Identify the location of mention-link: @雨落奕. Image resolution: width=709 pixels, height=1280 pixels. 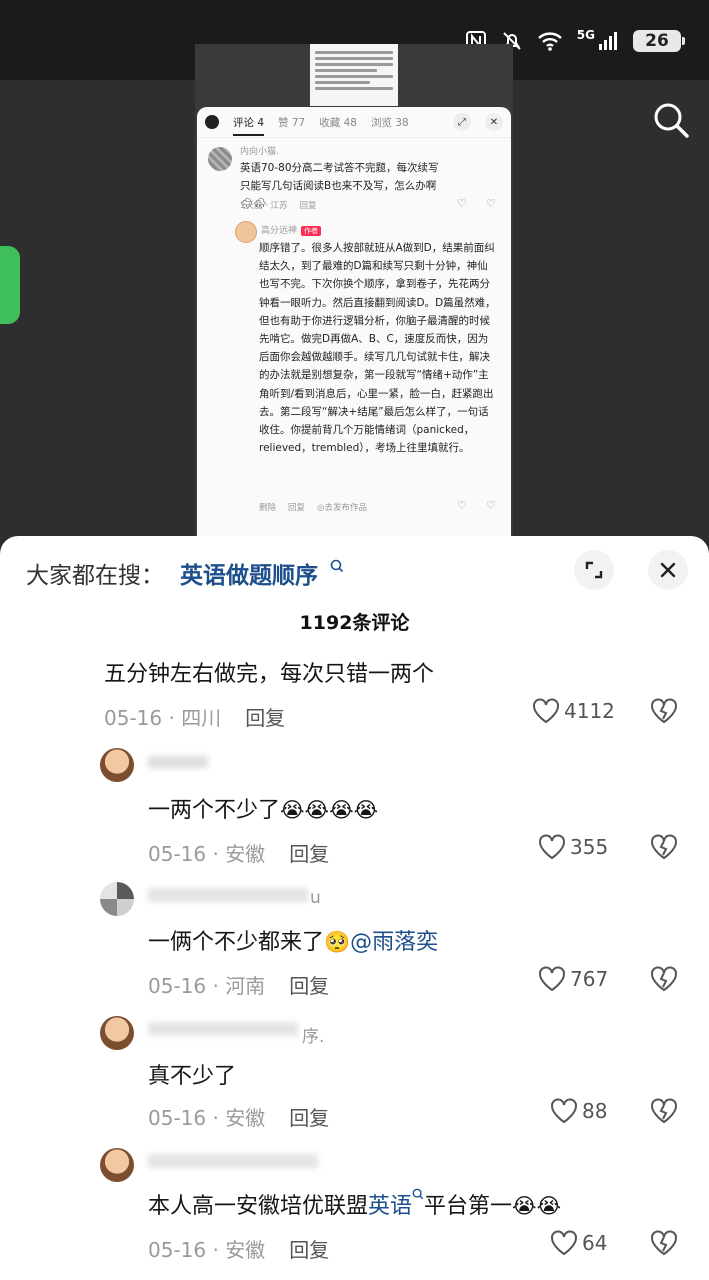
(394, 942).